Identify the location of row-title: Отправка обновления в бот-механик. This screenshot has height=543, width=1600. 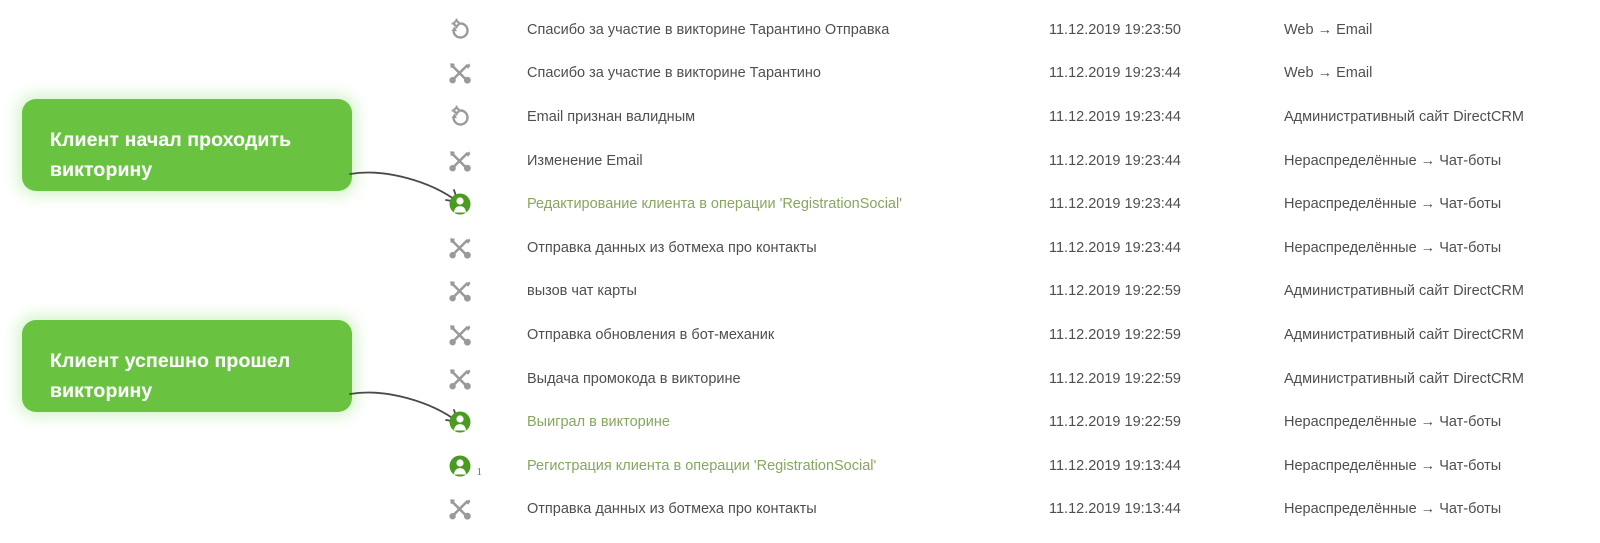
(651, 334).